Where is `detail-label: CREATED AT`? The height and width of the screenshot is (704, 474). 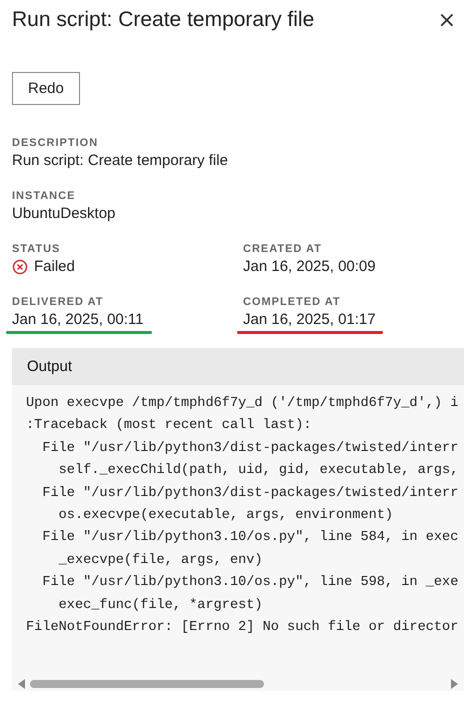 detail-label: CREATED AT is located at coordinates (282, 249).